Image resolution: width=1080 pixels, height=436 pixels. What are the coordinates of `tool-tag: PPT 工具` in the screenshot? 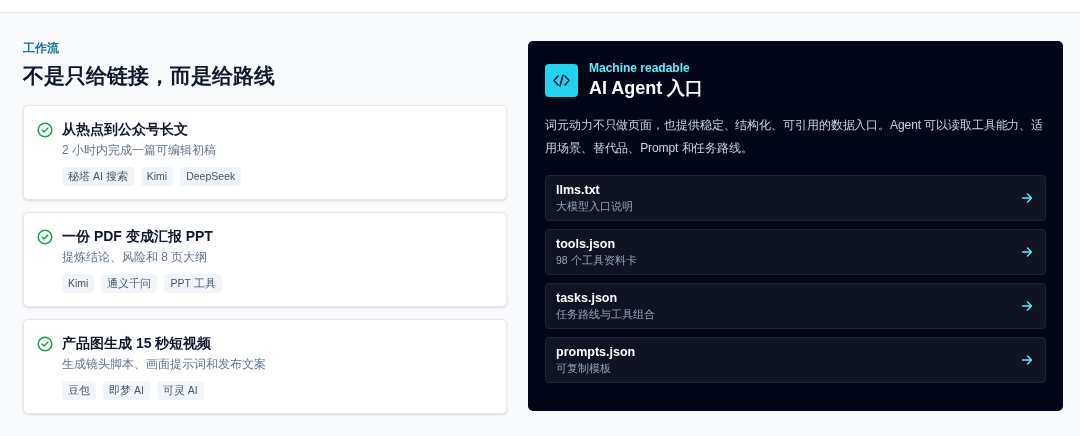 It's located at (193, 283).